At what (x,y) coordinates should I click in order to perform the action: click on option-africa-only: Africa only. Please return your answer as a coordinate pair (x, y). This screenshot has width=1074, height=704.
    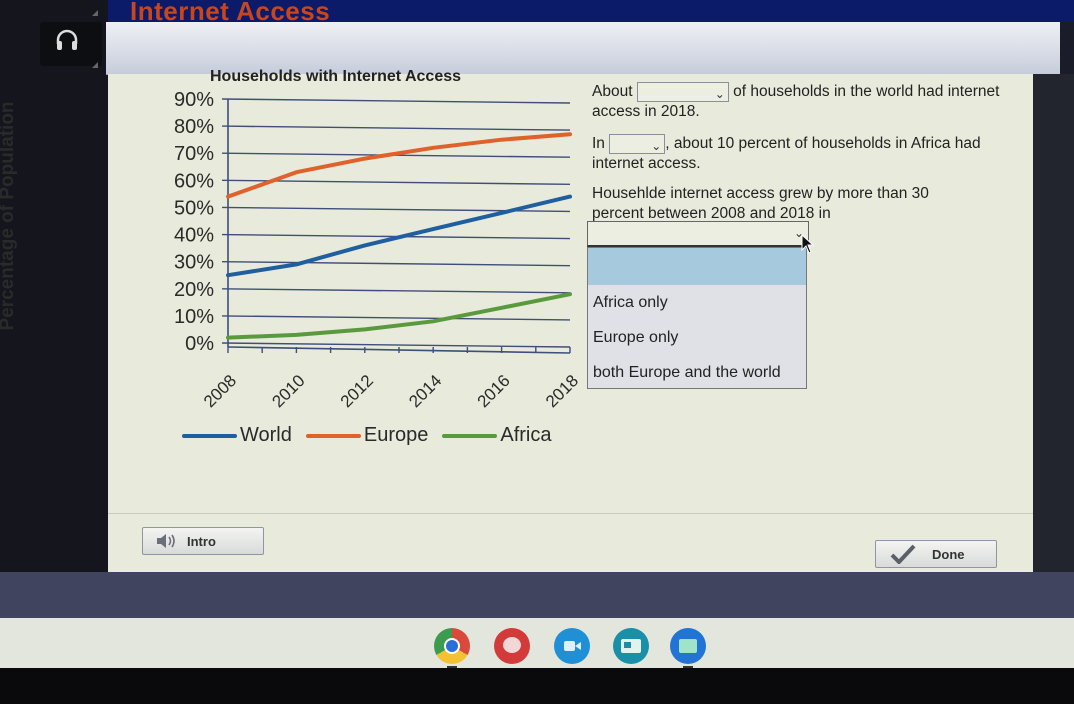
    Looking at the image, I should click on (697, 302).